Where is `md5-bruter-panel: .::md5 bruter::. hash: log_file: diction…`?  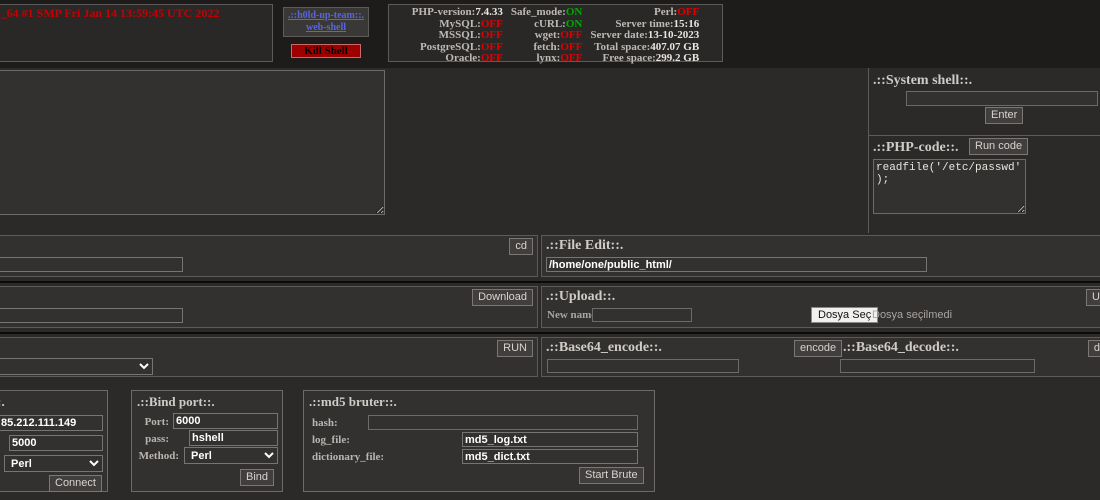 md5-bruter-panel: .::md5 bruter::. hash: log_file: diction… is located at coordinates (479, 441).